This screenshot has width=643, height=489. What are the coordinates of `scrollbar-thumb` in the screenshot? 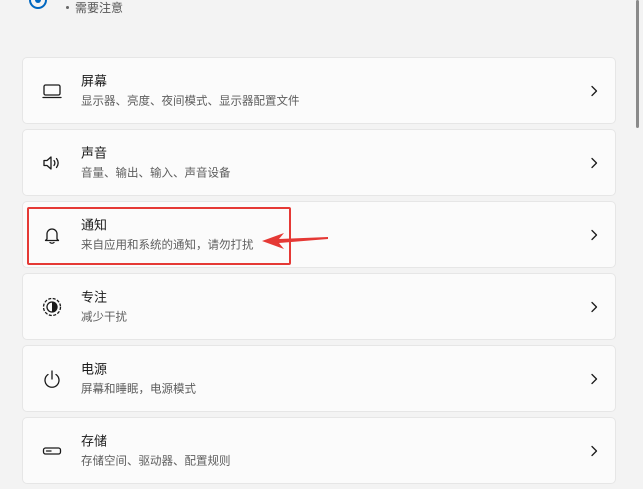 It's located at (637, 64).